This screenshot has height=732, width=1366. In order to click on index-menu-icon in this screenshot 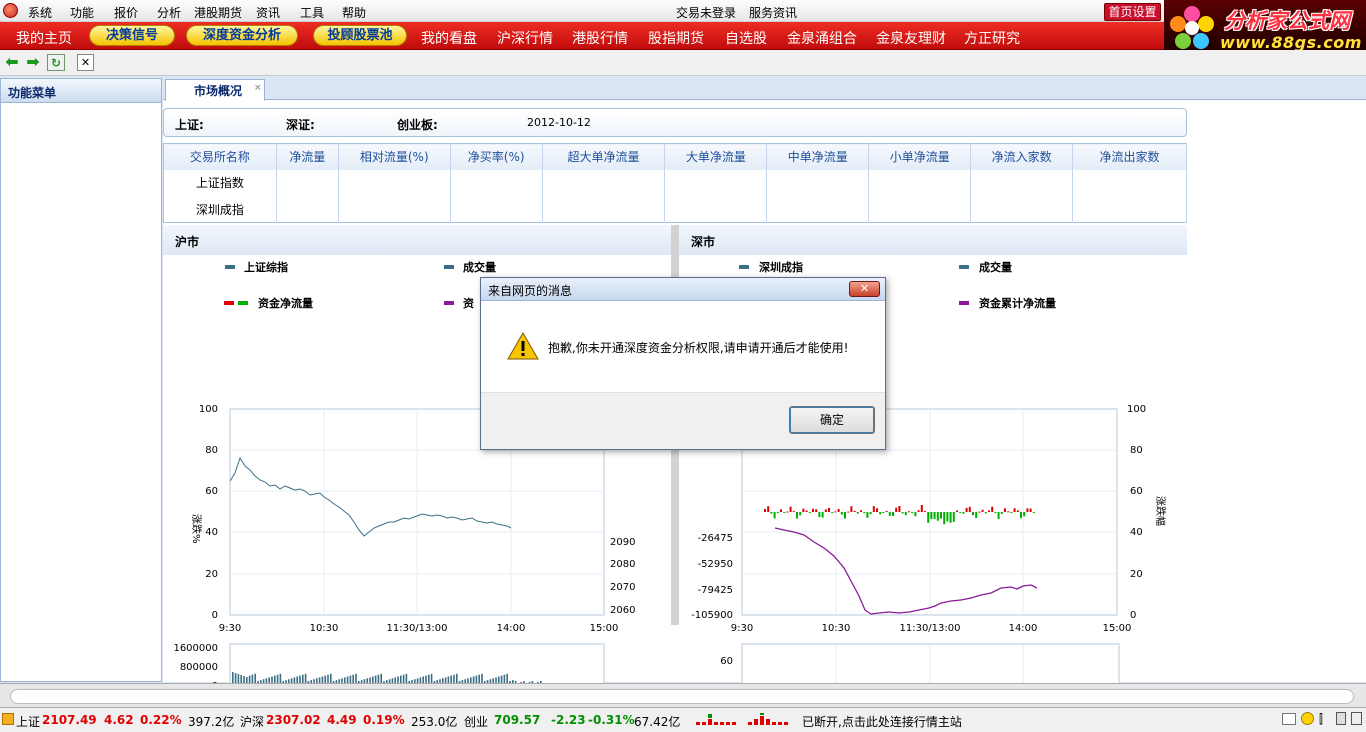, I will do `click(8, 719)`.